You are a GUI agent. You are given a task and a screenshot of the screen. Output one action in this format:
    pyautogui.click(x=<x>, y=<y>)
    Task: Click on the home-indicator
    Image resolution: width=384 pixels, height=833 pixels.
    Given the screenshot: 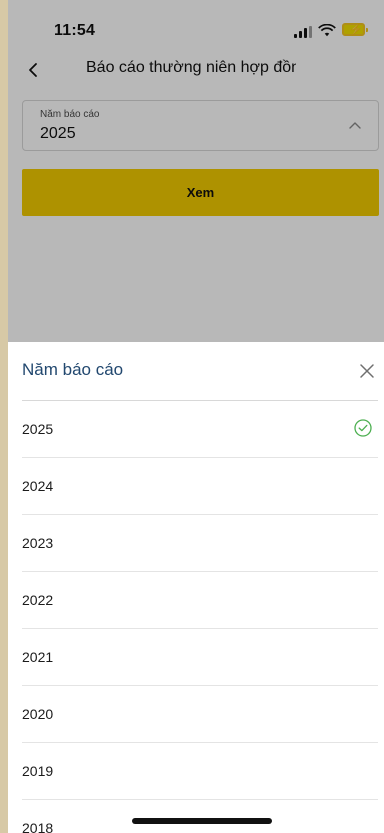 What is the action you would take?
    pyautogui.click(x=202, y=821)
    